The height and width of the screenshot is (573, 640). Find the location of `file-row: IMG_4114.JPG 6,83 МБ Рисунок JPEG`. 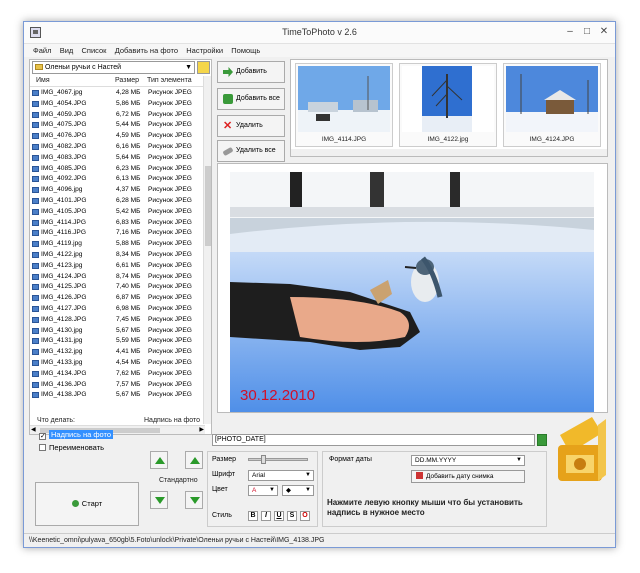

file-row: IMG_4114.JPG 6,83 МБ Рисунок JPEG is located at coordinates (117, 223).